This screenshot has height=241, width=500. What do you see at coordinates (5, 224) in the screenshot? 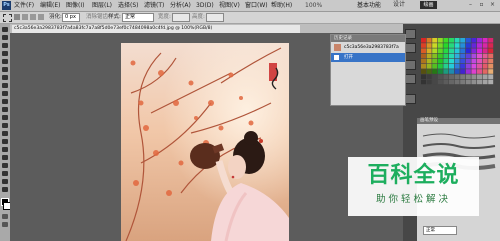
I see `screen-mode-icon` at bounding box center [5, 224].